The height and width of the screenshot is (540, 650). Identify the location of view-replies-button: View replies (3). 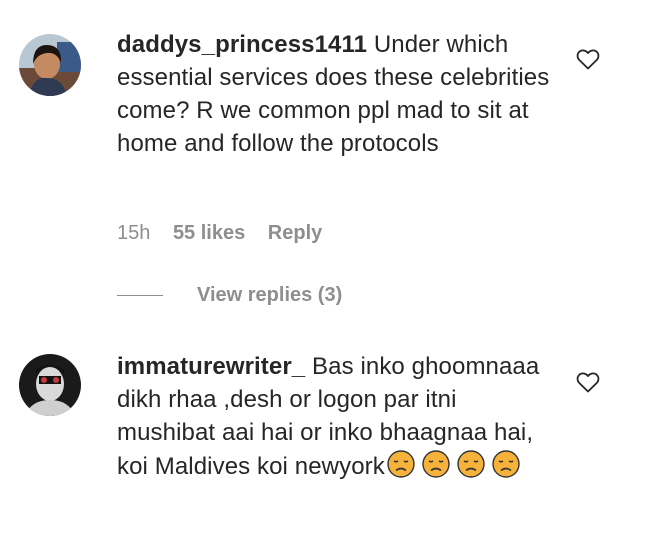
(229, 295).